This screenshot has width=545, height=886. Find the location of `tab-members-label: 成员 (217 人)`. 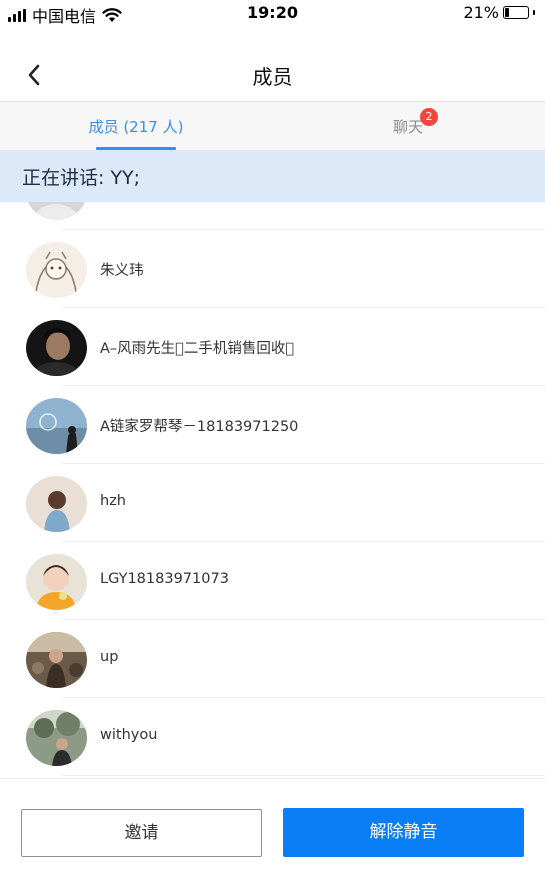

tab-members-label: 成员 (217 人) is located at coordinates (136, 127).